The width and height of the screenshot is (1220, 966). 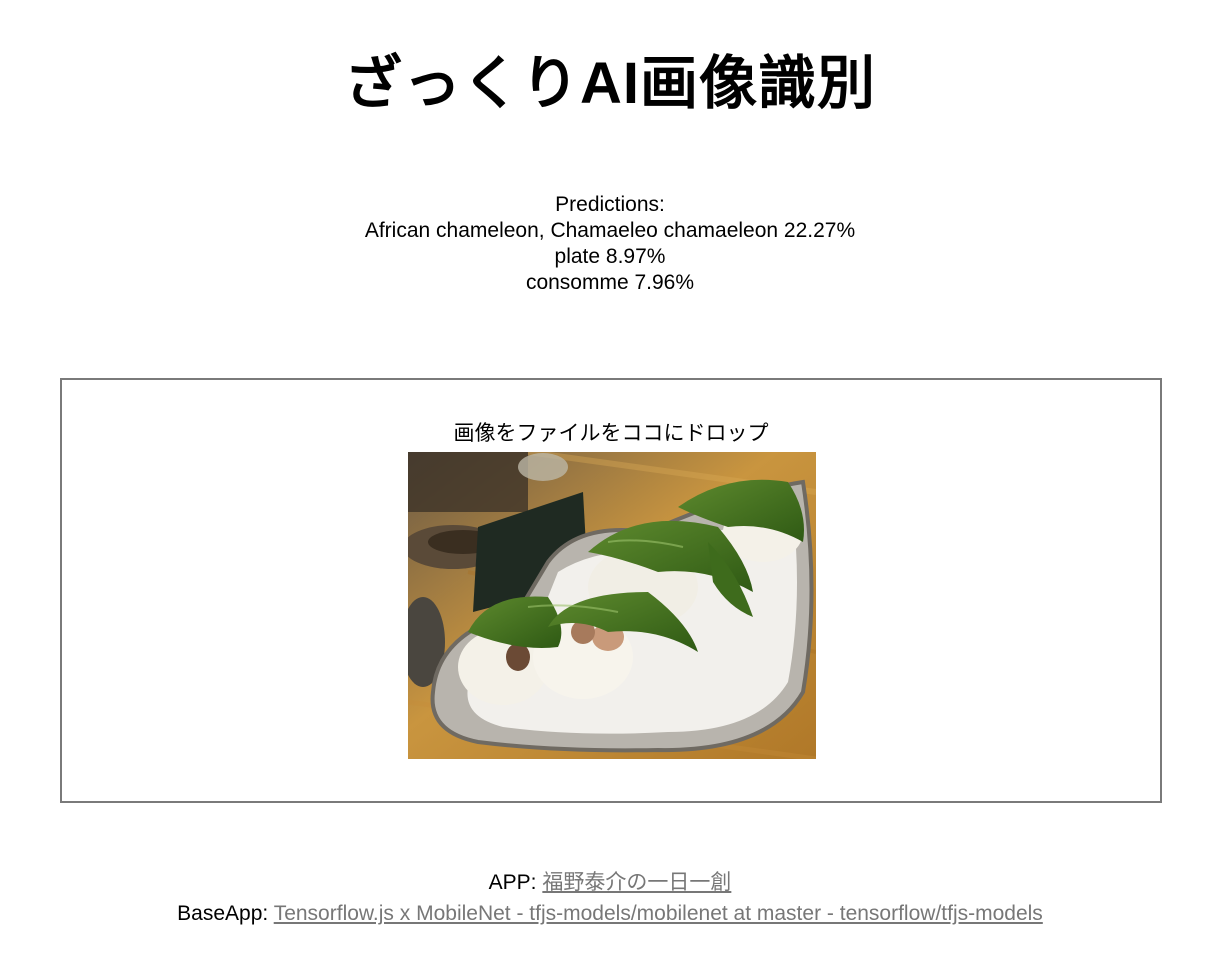 What do you see at coordinates (610, 204) in the screenshot?
I see `predictions-heading: Predictions:` at bounding box center [610, 204].